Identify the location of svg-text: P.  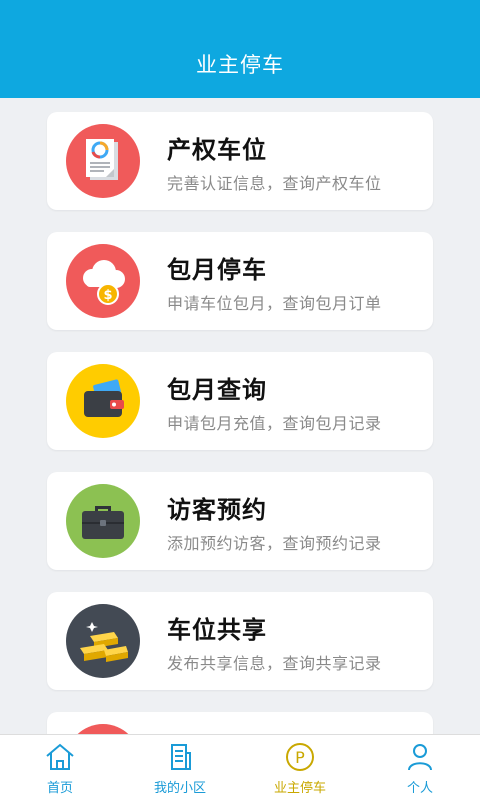
(300, 757).